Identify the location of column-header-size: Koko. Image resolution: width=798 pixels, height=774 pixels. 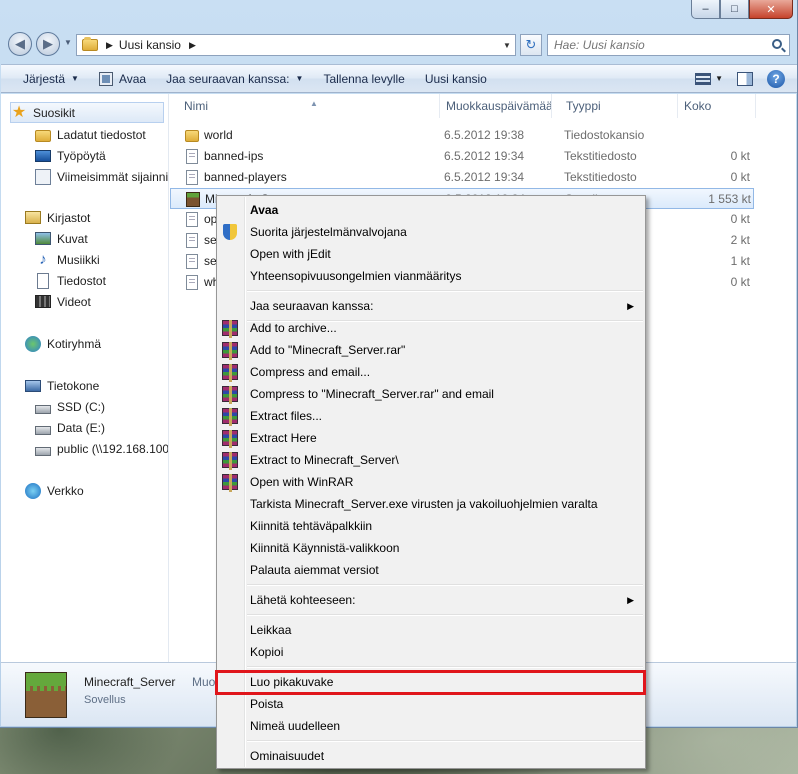
(717, 106).